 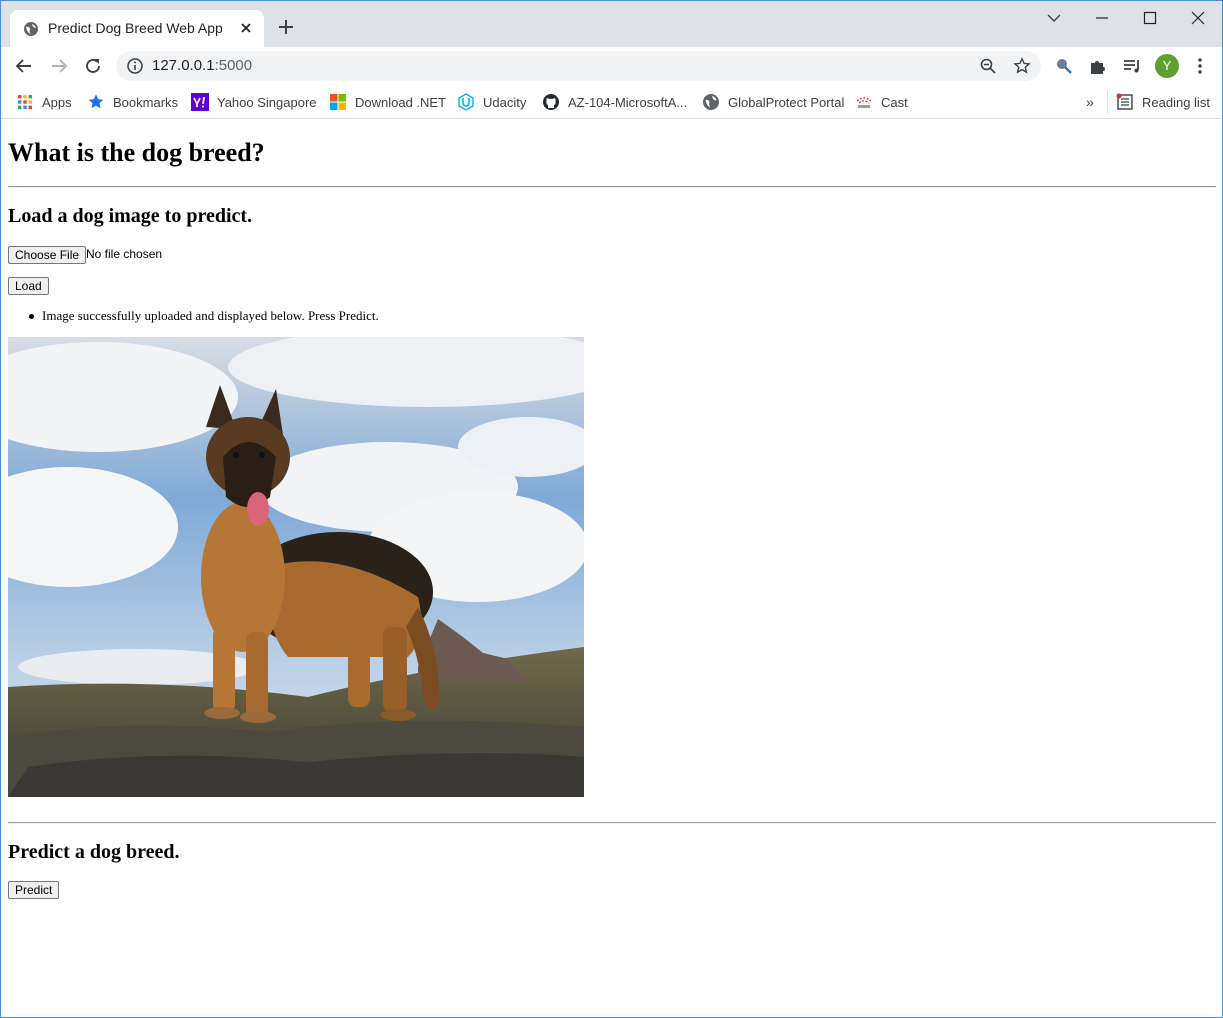 What do you see at coordinates (338, 102) in the screenshot?
I see `windows-logo-icon` at bounding box center [338, 102].